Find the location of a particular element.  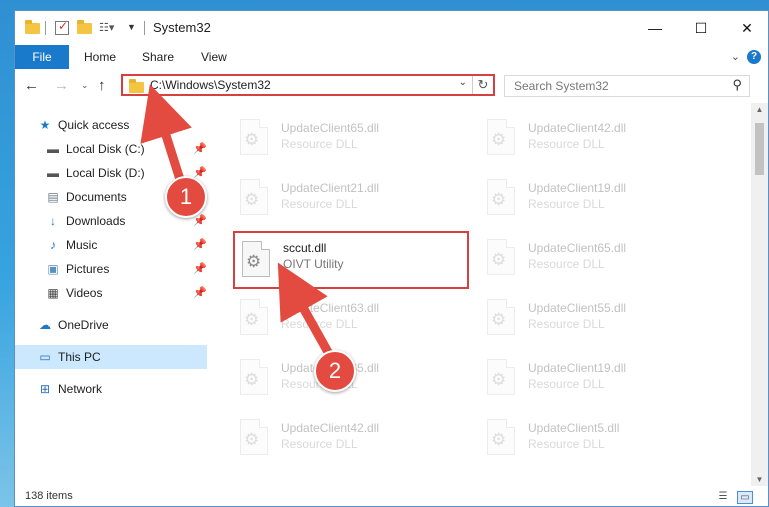

annotation-arrows is located at coordinates (239, 225).